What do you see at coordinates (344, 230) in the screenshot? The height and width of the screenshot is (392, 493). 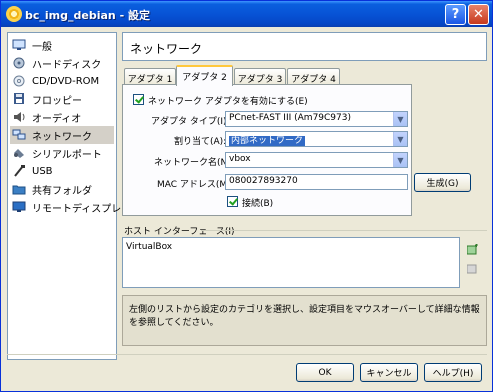 I see `section-divider` at bounding box center [344, 230].